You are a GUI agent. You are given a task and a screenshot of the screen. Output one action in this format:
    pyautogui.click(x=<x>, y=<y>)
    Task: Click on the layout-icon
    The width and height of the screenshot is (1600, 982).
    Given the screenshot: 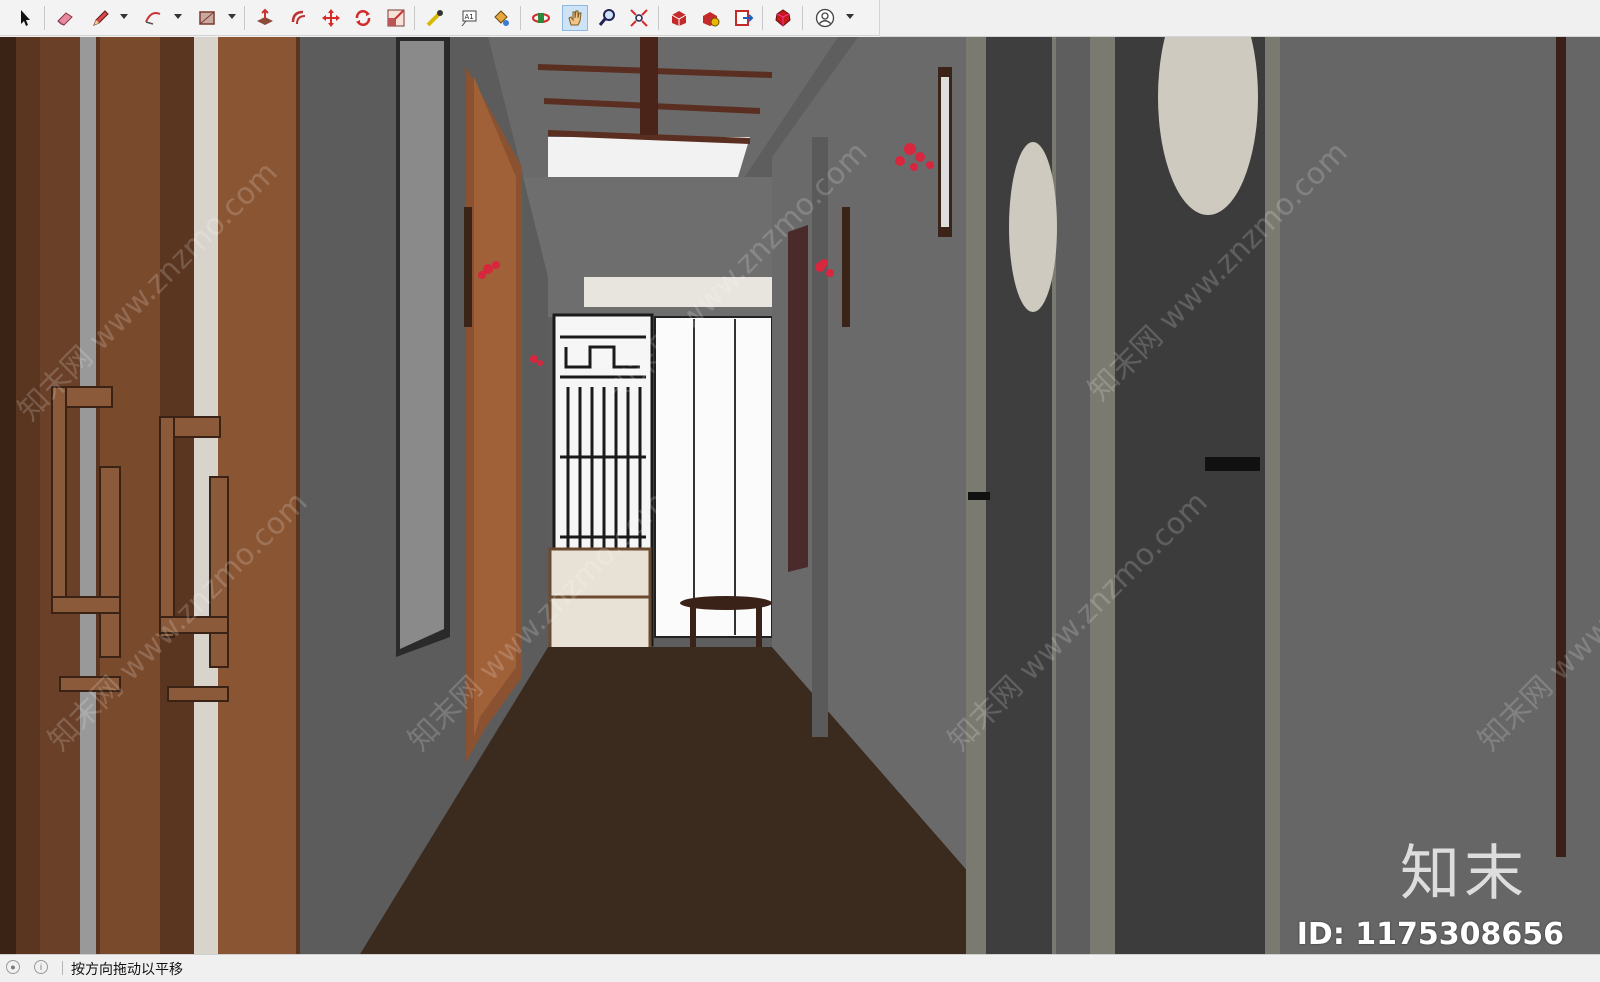 What is the action you would take?
    pyautogui.click(x=744, y=18)
    